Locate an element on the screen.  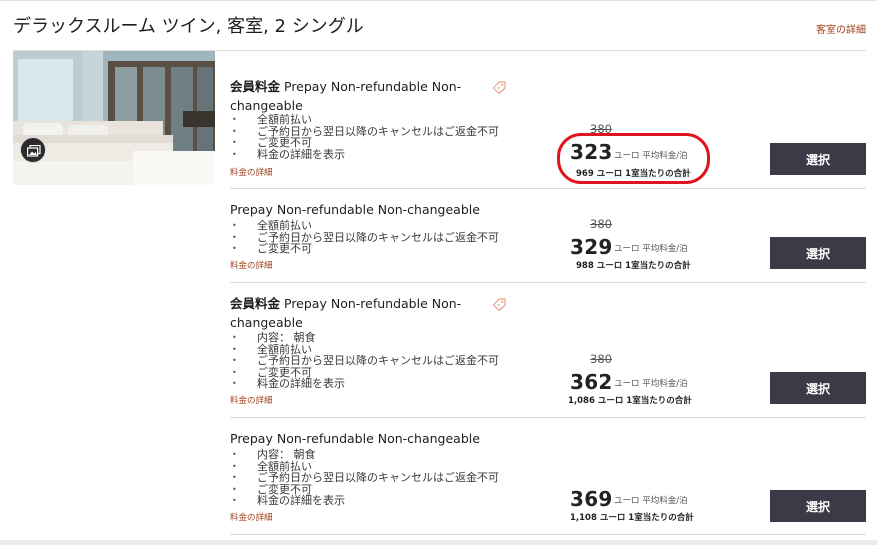
room-photo is located at coordinates (114, 118).